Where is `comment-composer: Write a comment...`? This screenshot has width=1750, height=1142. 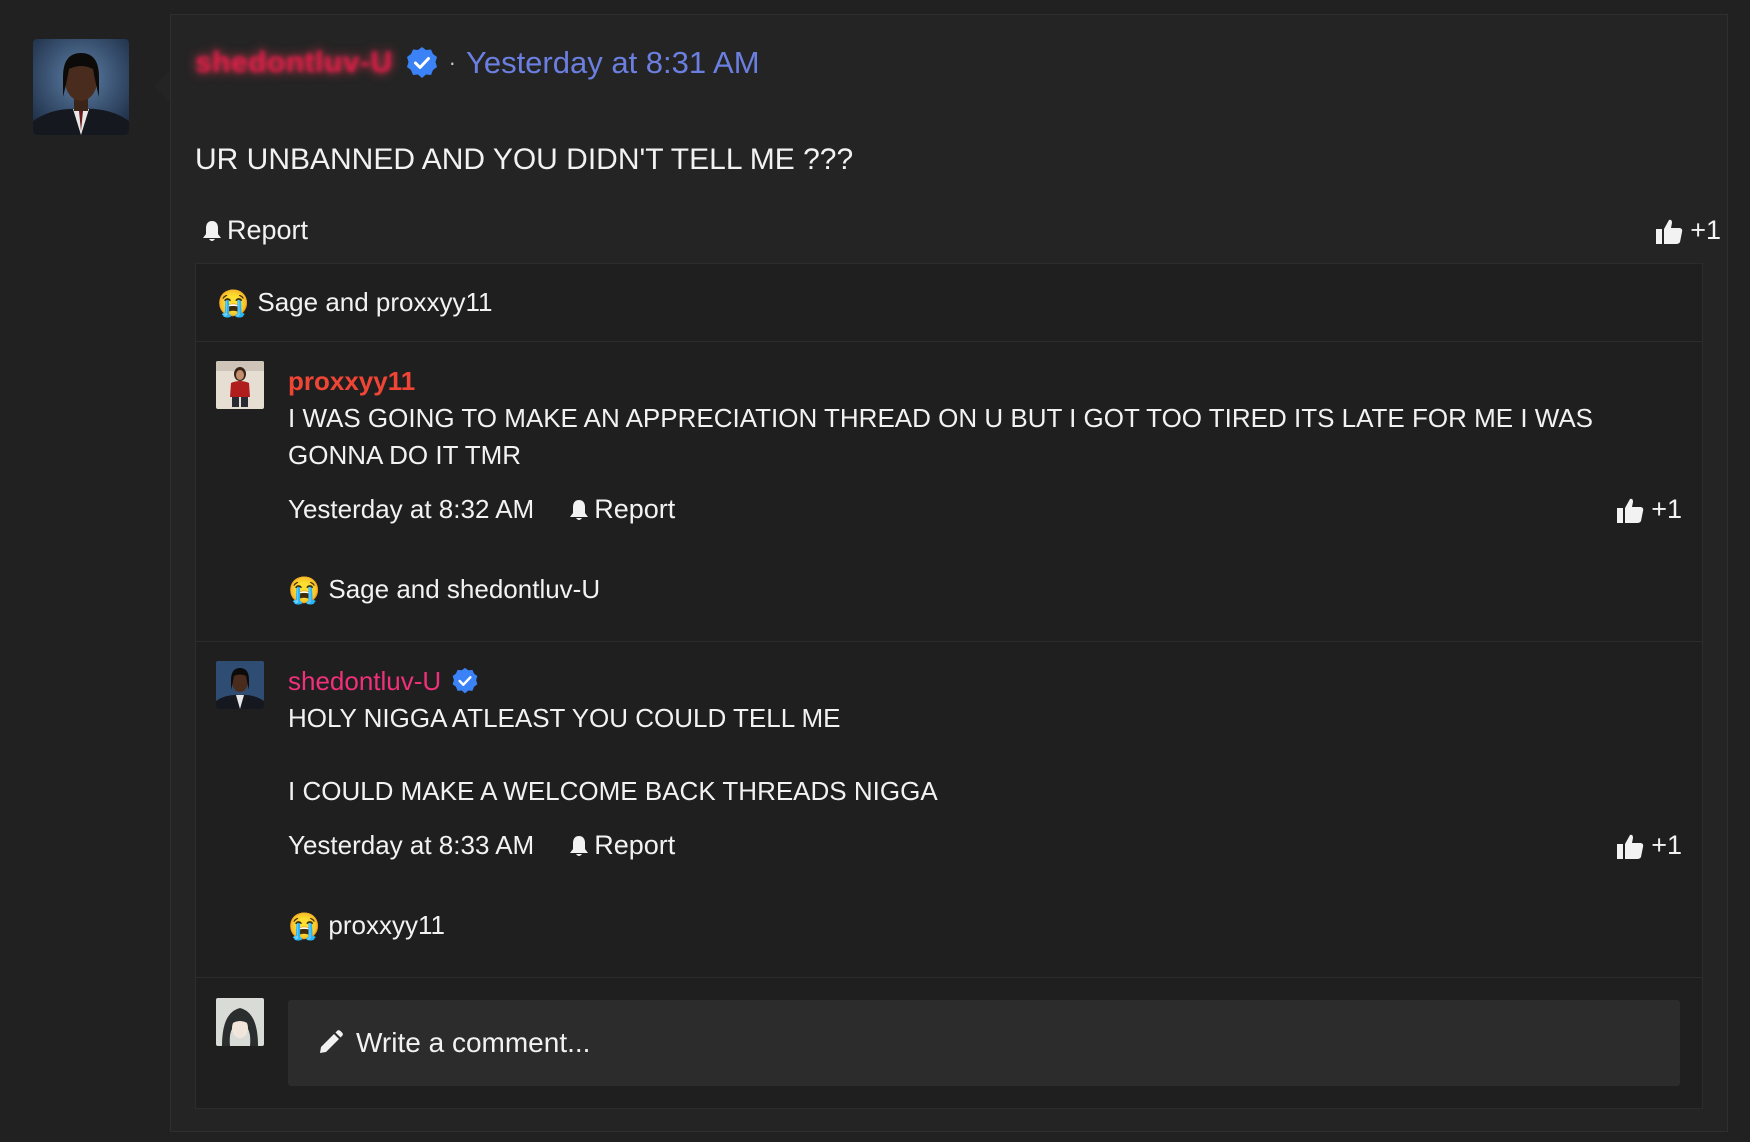 comment-composer: Write a comment... is located at coordinates (949, 1043).